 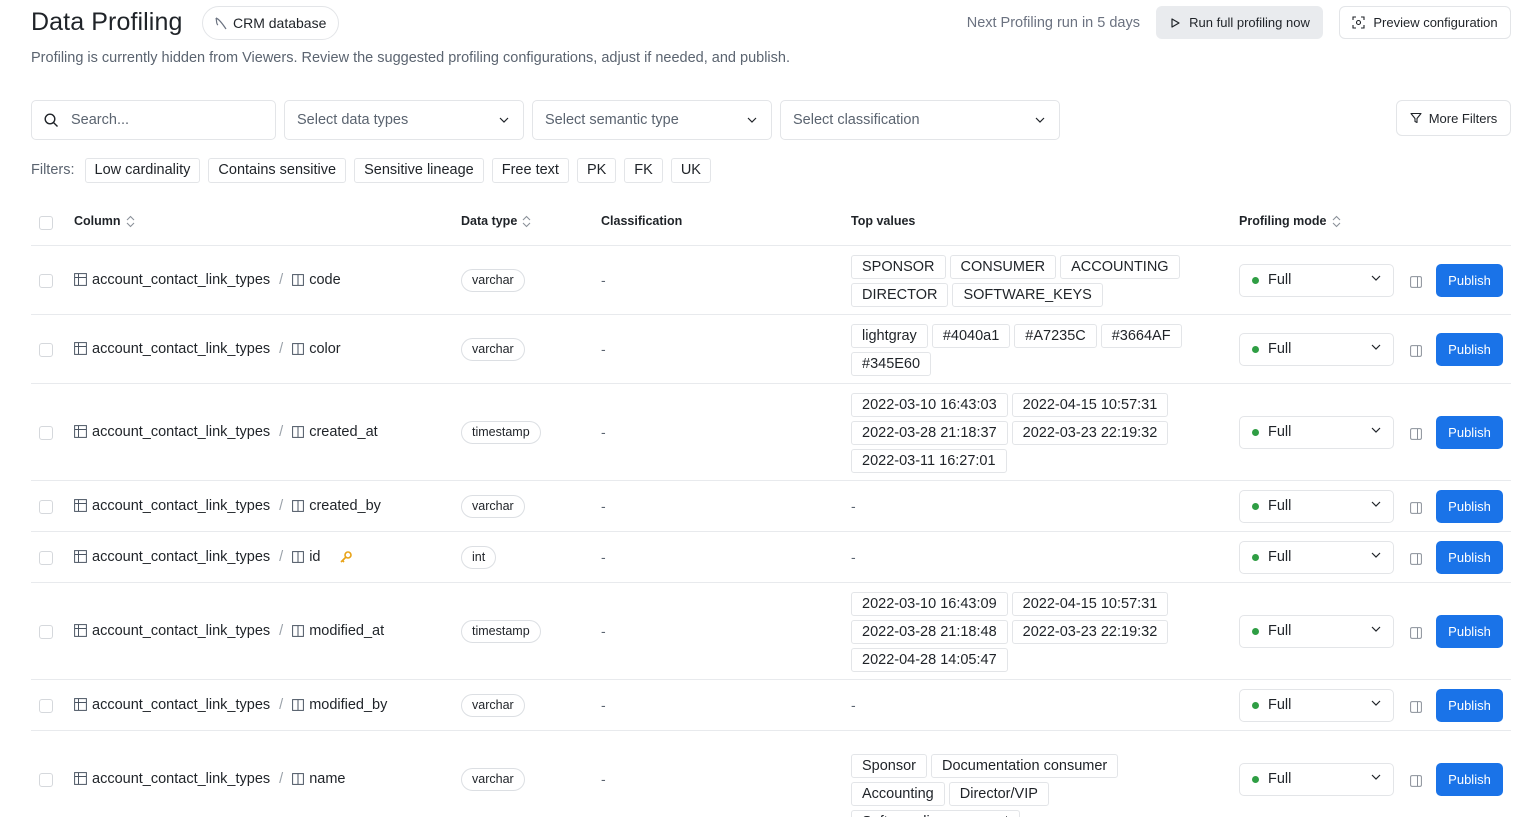 I want to click on top-values-header: Top values, so click(x=883, y=221).